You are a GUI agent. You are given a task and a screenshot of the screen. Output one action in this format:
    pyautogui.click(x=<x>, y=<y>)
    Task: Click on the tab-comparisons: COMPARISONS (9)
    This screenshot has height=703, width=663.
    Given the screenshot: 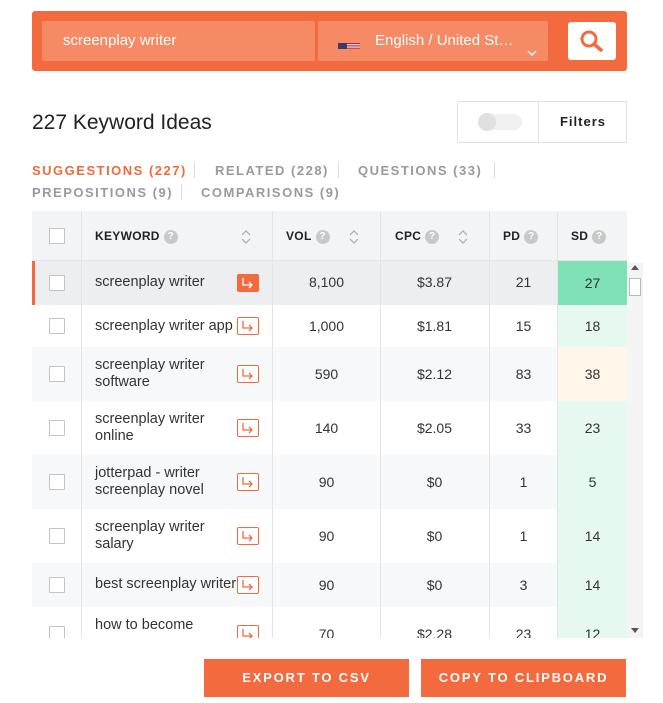 What is the action you would take?
    pyautogui.click(x=270, y=192)
    